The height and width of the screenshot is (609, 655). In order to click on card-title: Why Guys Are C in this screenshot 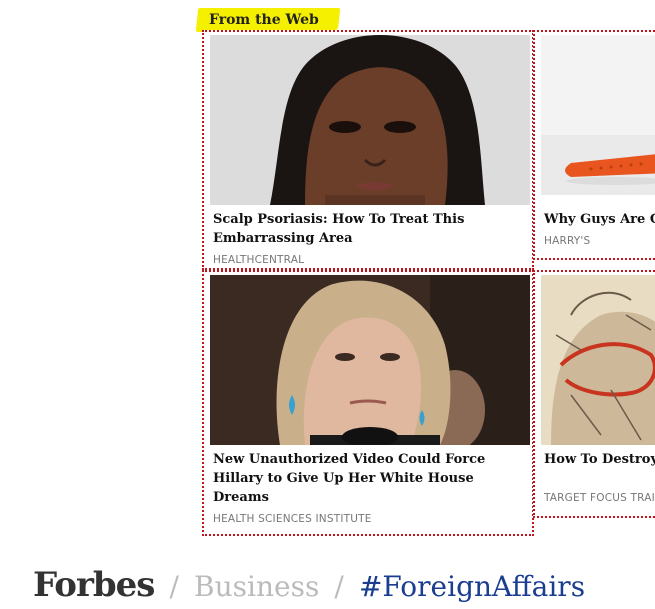, I will do `click(599, 219)`.